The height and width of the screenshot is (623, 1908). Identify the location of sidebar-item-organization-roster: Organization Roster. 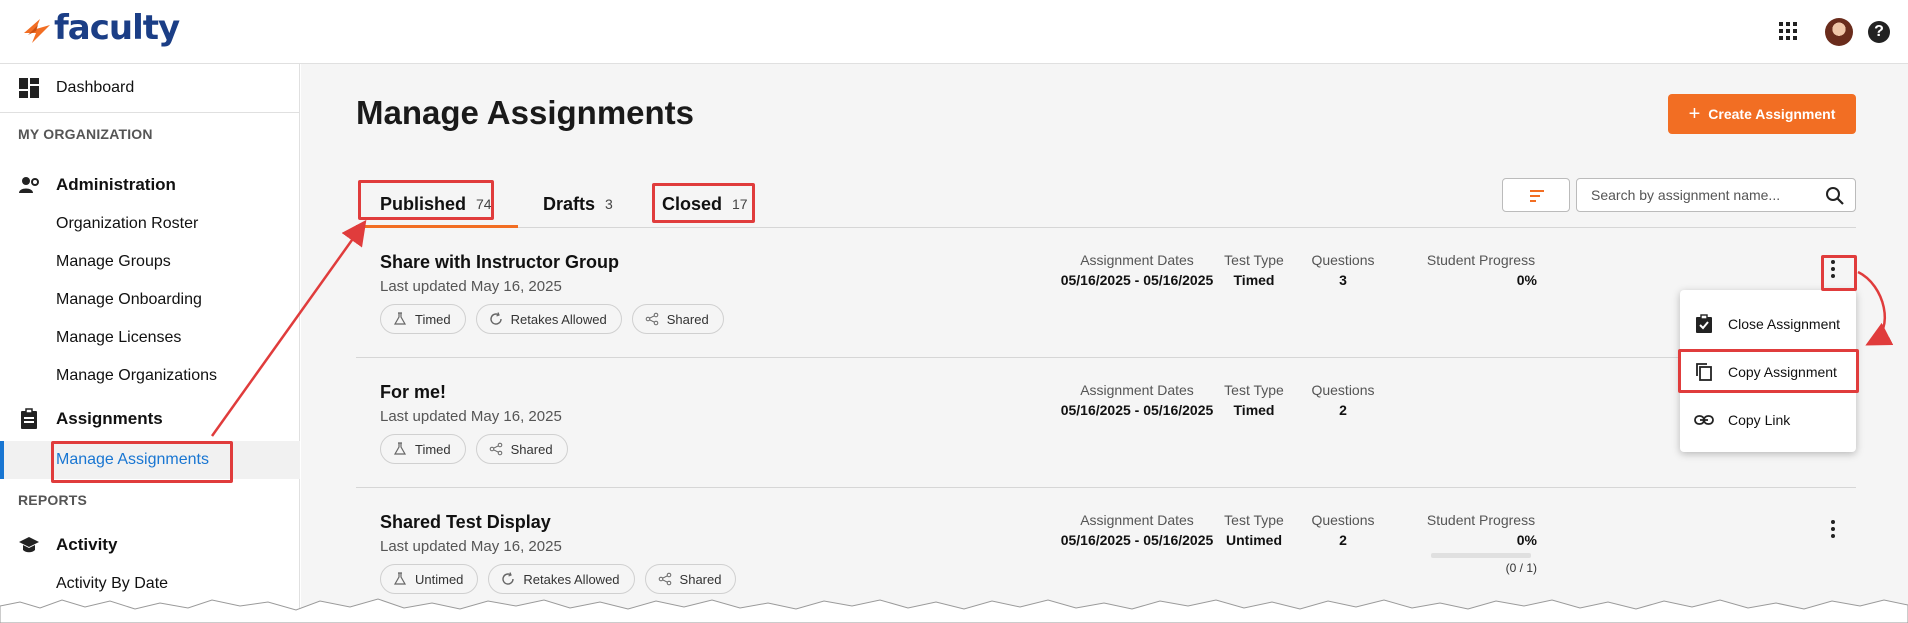
(150, 224).